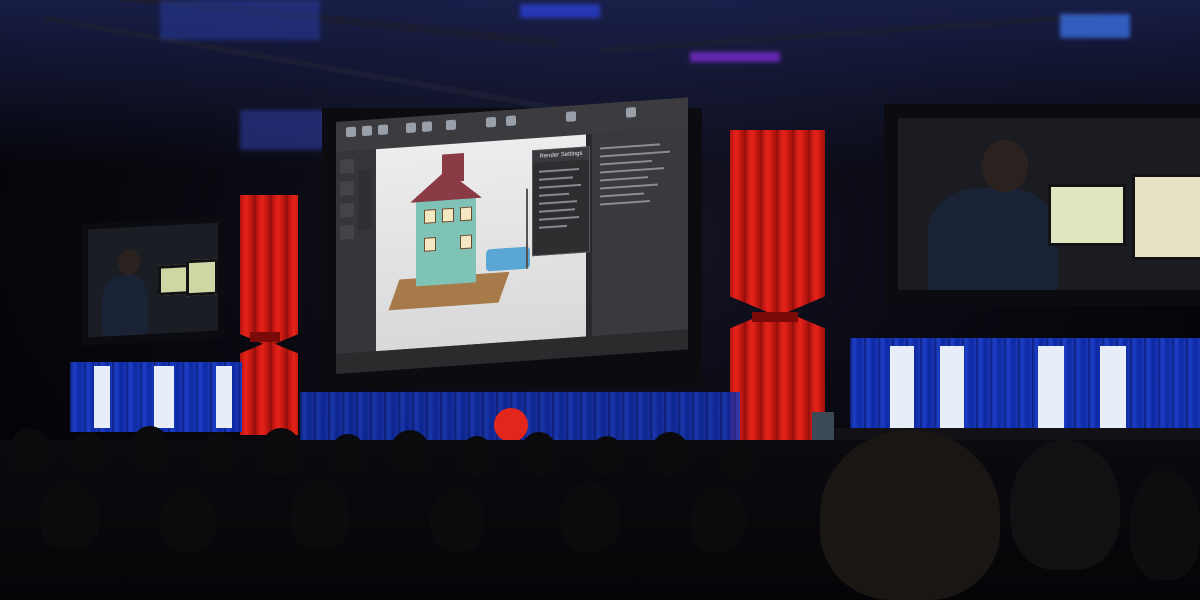 This screenshot has height=600, width=1200. What do you see at coordinates (777, 290) in the screenshot?
I see `right-curtain` at bounding box center [777, 290].